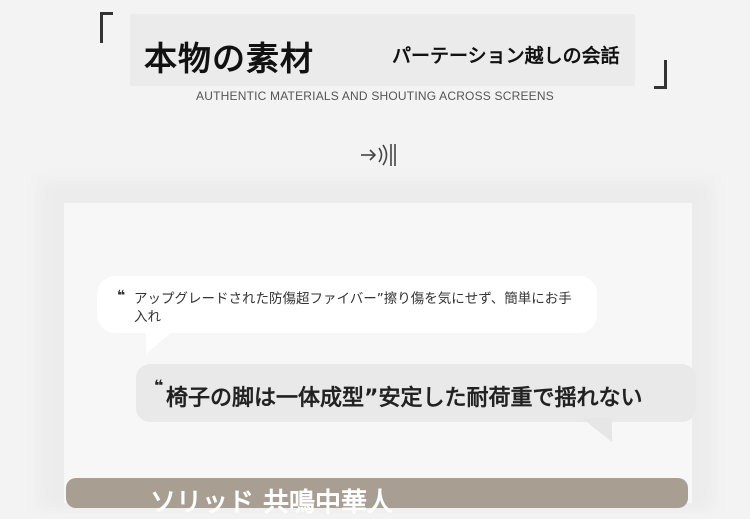 The image size is (750, 519). Describe the element at coordinates (506, 56) in the screenshot. I see `page-subtitle: パーテーション越しの会話` at that location.